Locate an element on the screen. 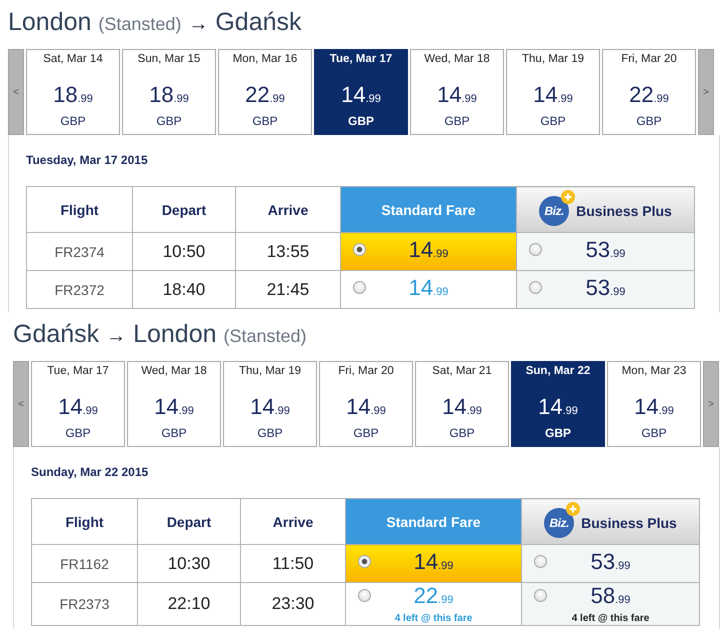  date-label: Sat, Mar 21 is located at coordinates (462, 371).